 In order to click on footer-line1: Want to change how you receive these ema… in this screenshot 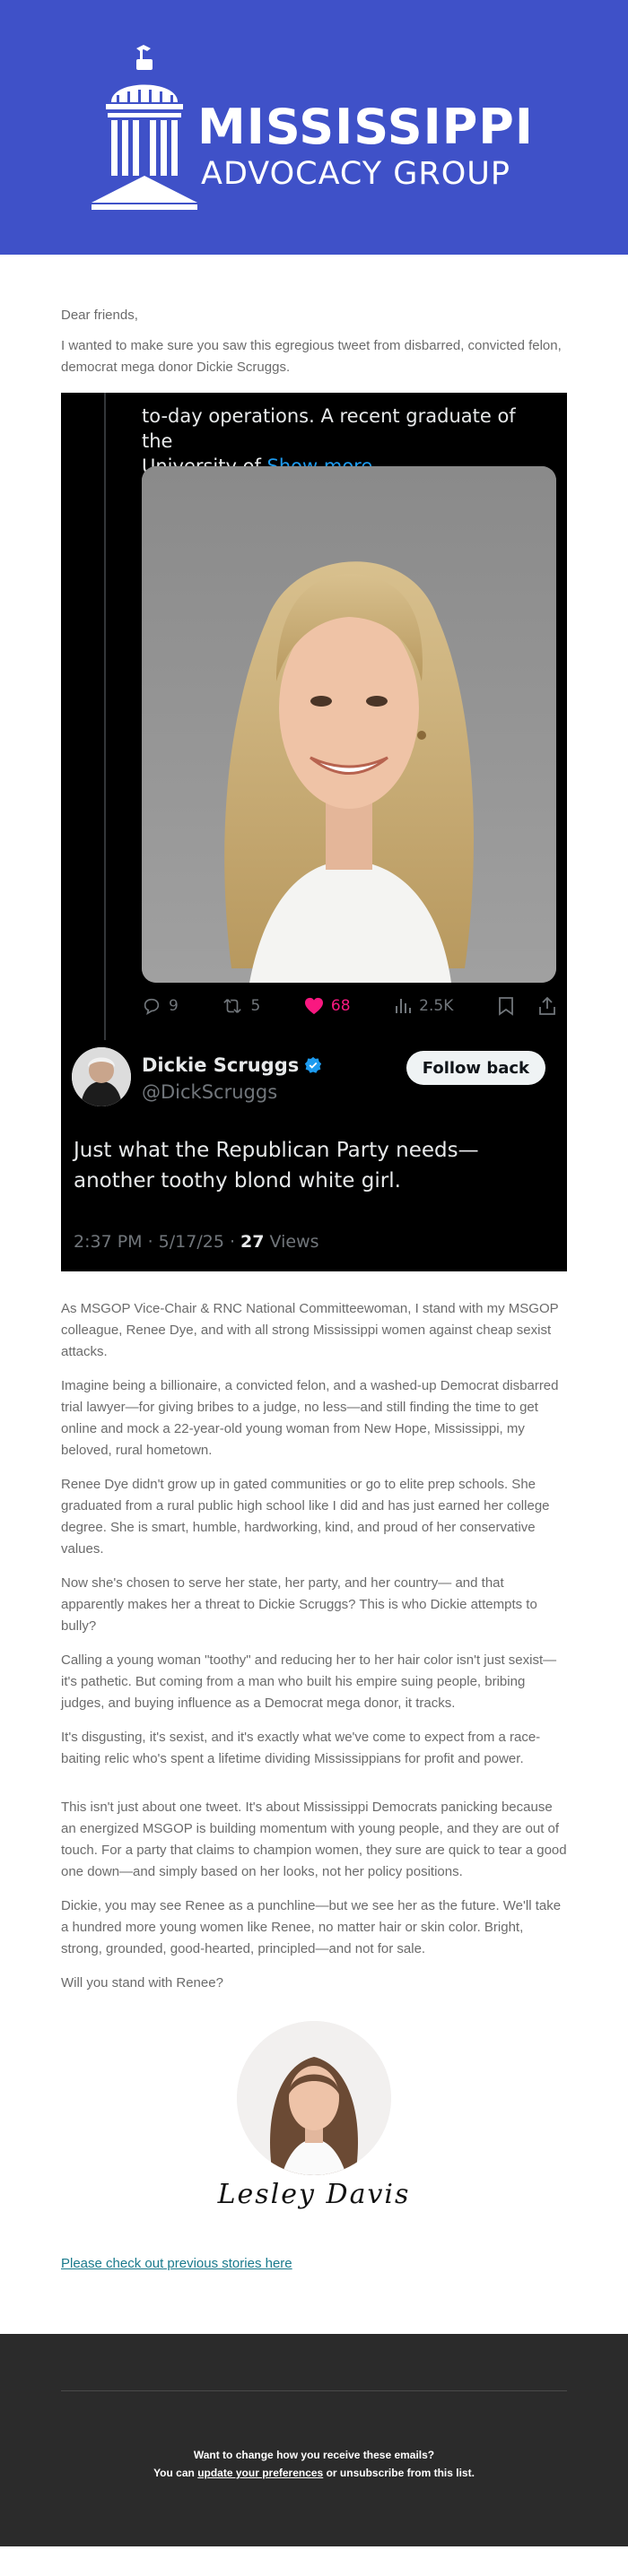, I will do `click(314, 2455)`.